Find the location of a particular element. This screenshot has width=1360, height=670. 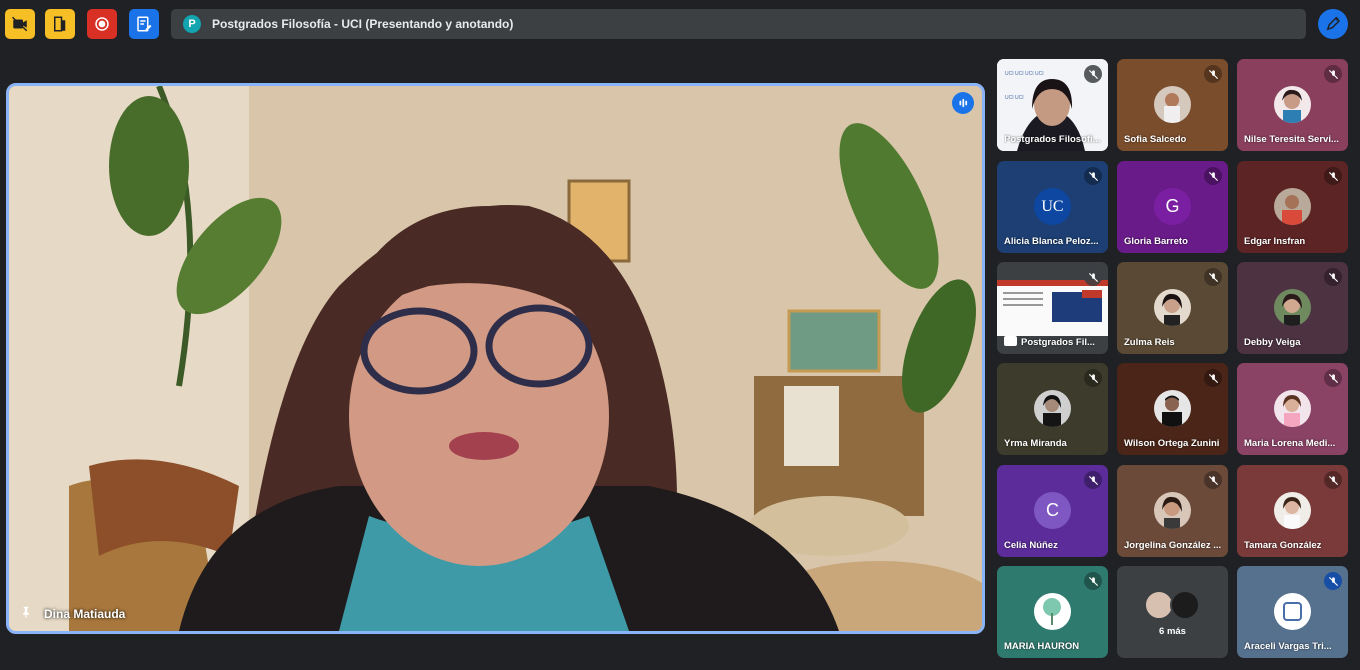

speaking-indicator is located at coordinates (963, 103).